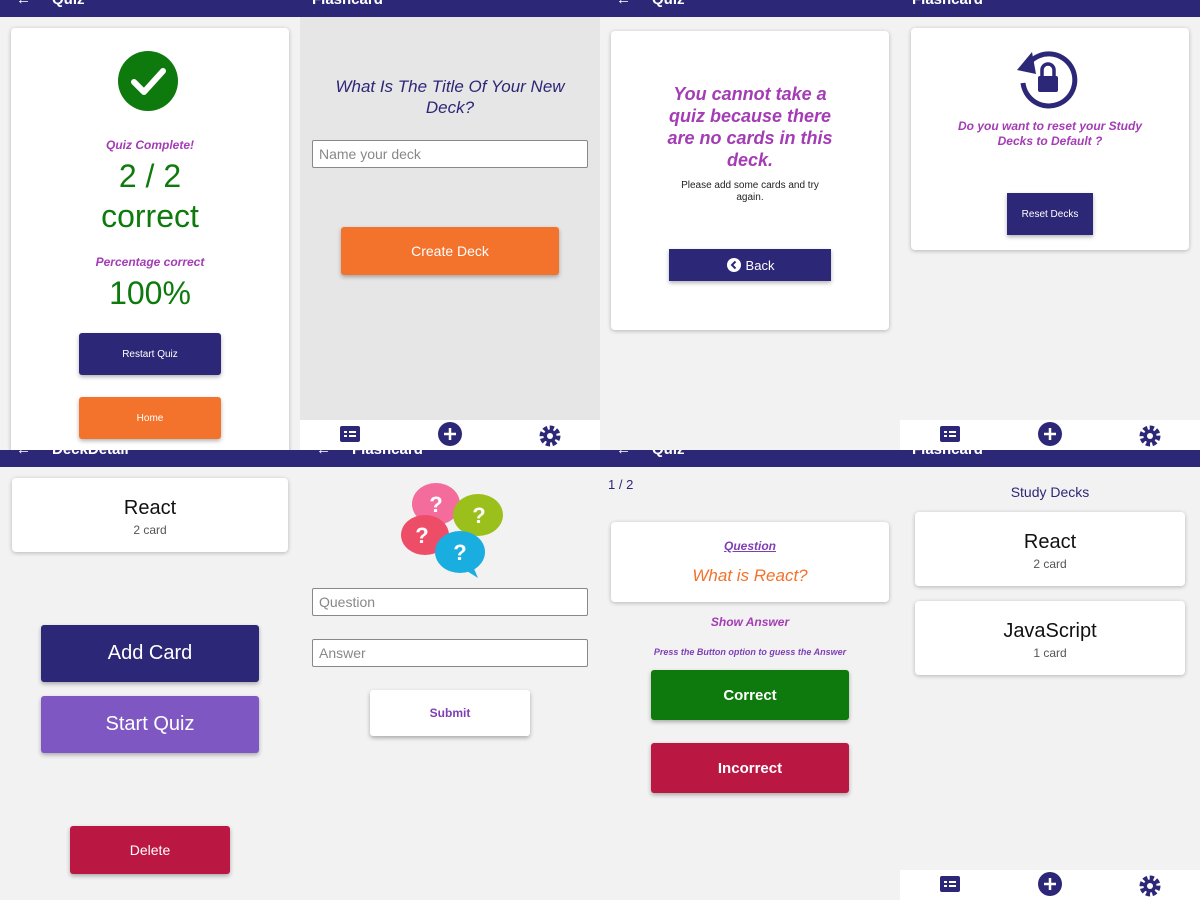  Describe the element at coordinates (750, 768) in the screenshot. I see `incorrect-button: Incorrect` at that location.